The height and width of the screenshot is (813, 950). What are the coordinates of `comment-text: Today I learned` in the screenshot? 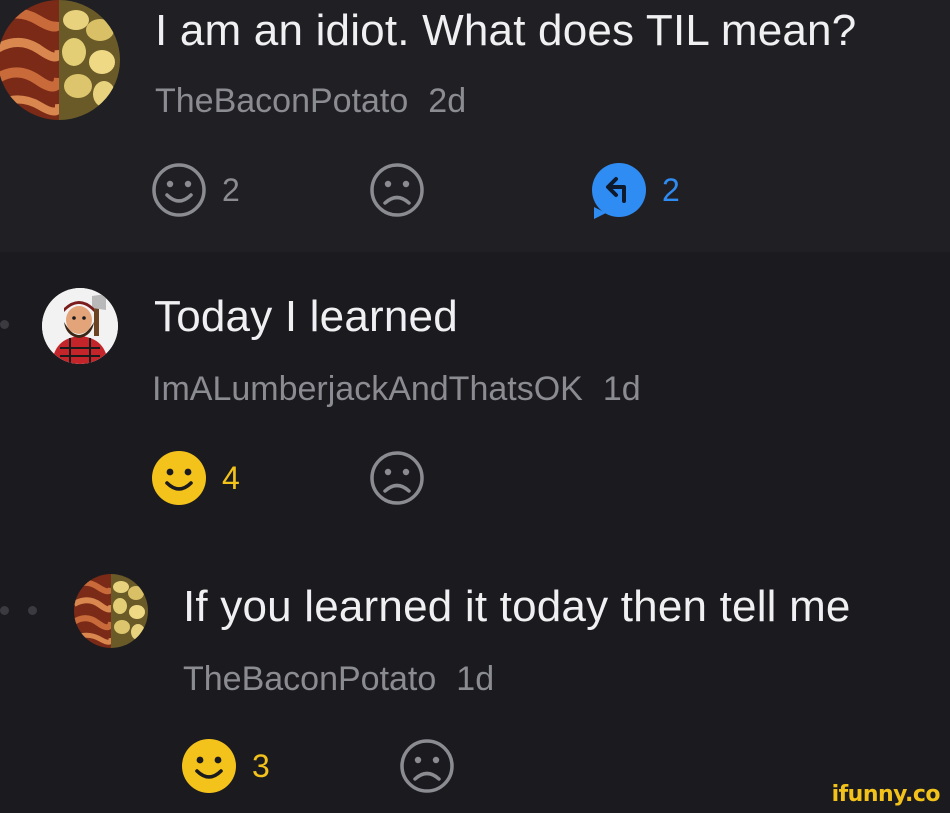 It's located at (306, 316).